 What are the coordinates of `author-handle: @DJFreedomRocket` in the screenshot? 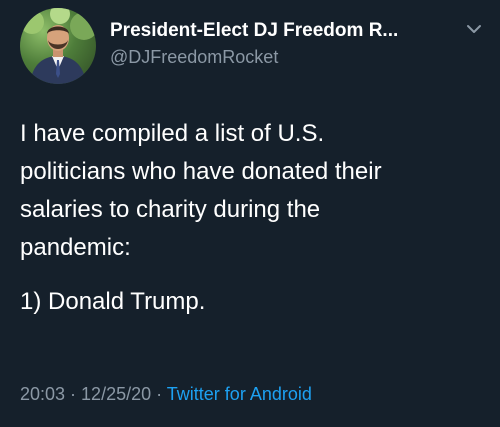 It's located at (194, 57).